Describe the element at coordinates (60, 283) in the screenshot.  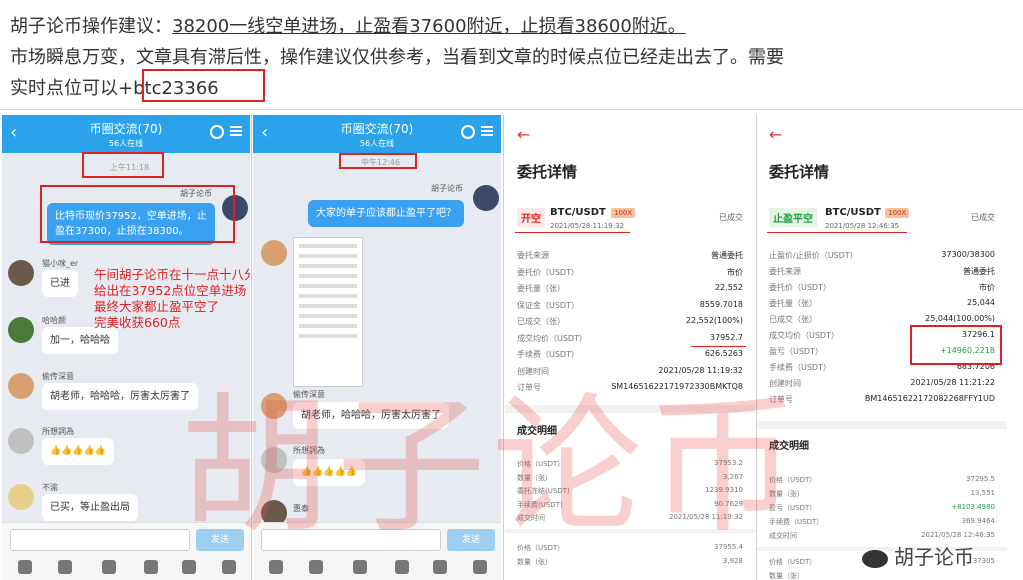
I see `message-bubble: 已进` at that location.